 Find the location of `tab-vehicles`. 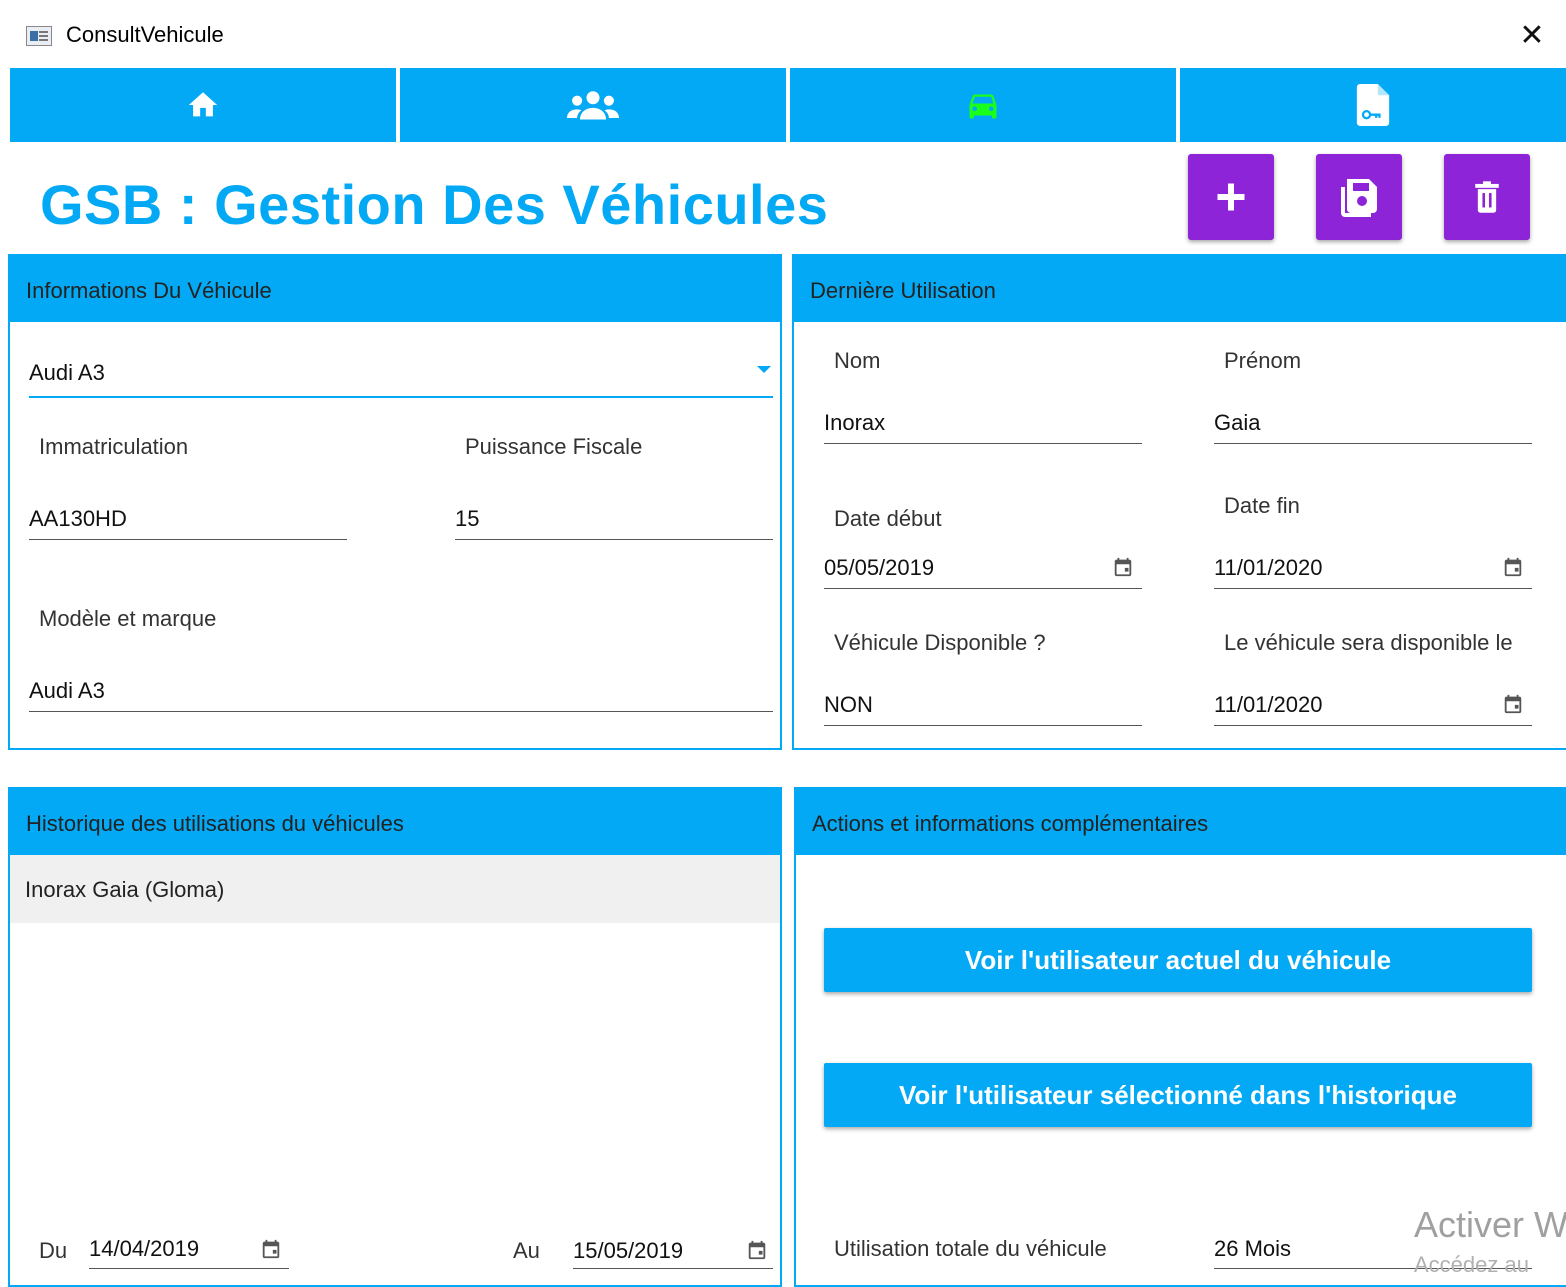

tab-vehicles is located at coordinates (983, 105).